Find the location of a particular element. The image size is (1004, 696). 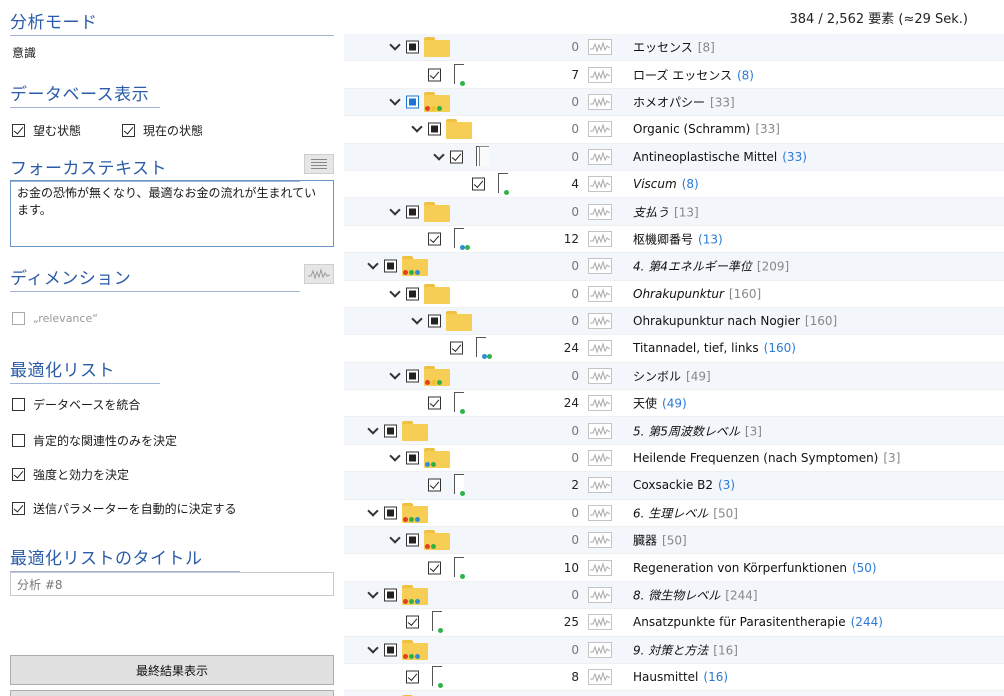

row-label: シンボル [49] is located at coordinates (672, 375).